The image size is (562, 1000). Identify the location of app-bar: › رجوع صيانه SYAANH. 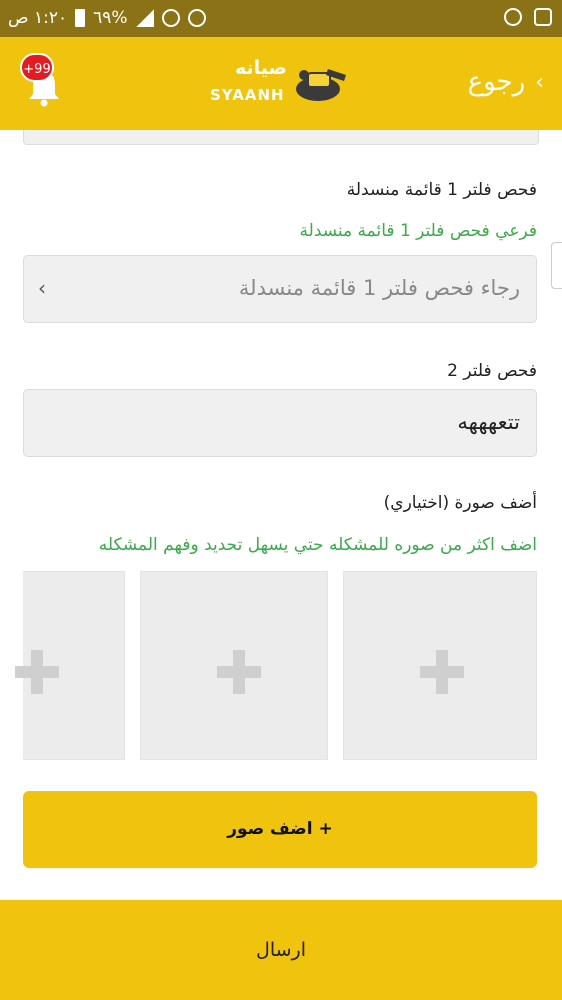
(281, 83).